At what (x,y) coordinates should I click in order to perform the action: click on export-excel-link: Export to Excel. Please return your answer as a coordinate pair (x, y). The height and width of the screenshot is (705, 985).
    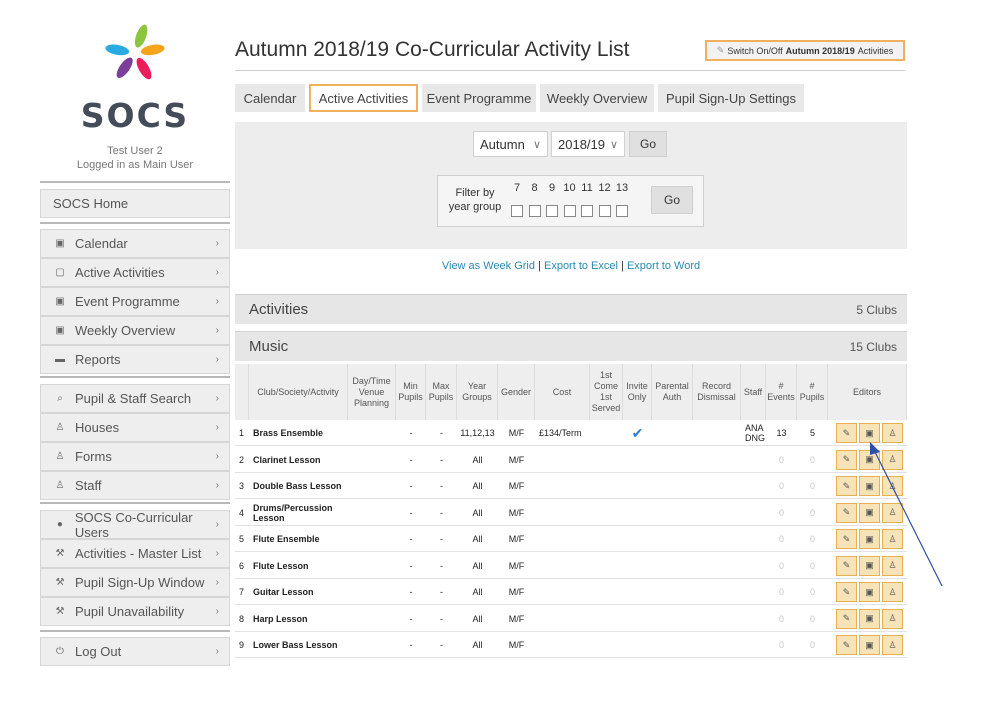
    Looking at the image, I should click on (581, 266).